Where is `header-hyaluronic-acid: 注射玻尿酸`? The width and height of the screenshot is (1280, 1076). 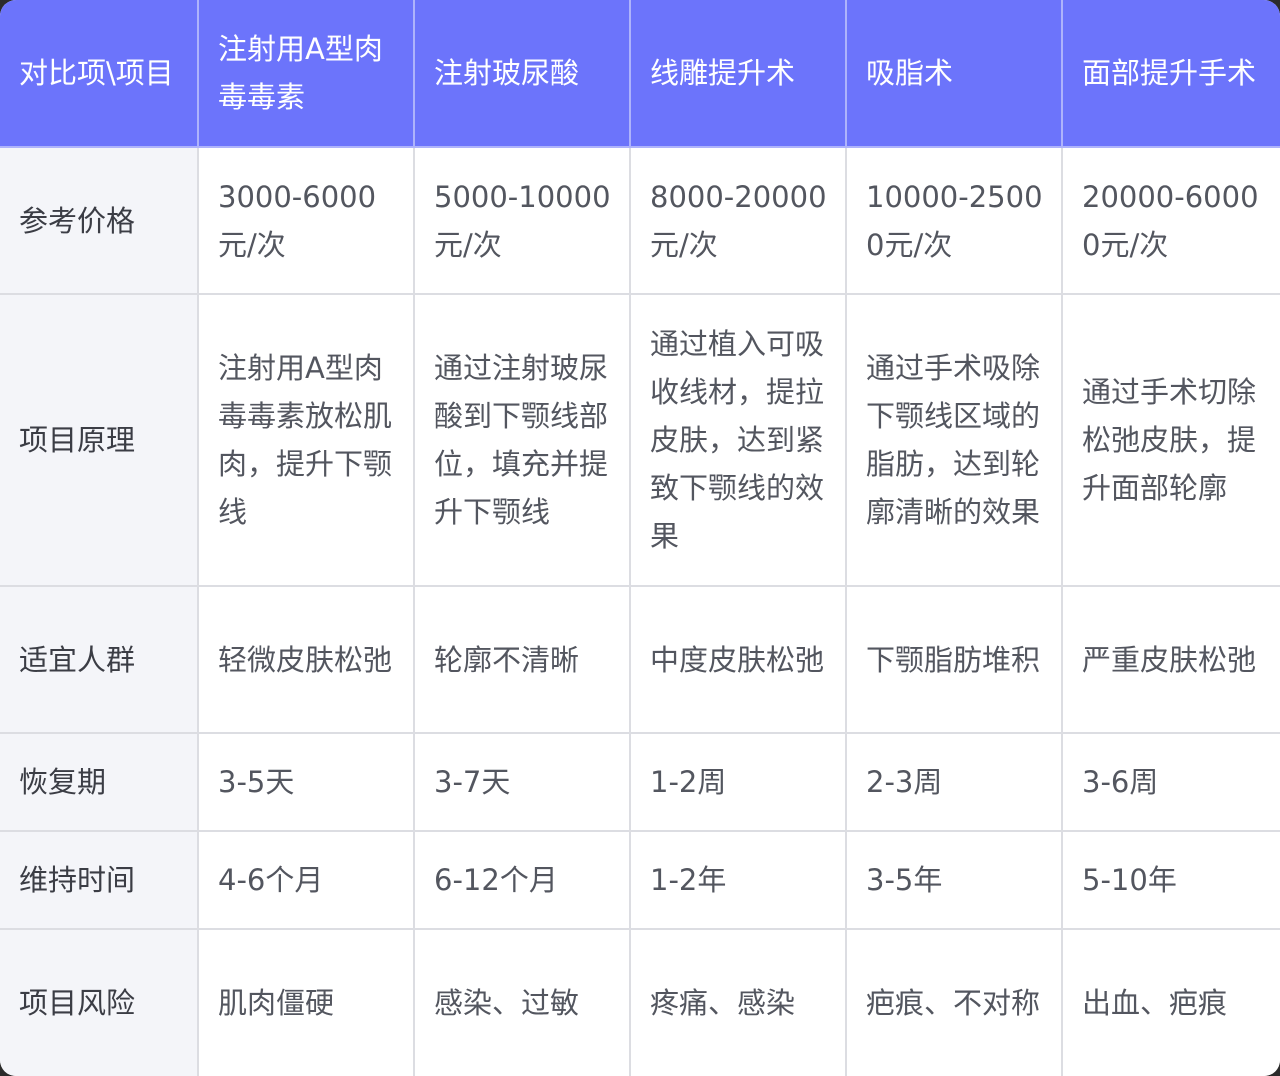
header-hyaluronic-acid: 注射玻尿酸 is located at coordinates (522, 74).